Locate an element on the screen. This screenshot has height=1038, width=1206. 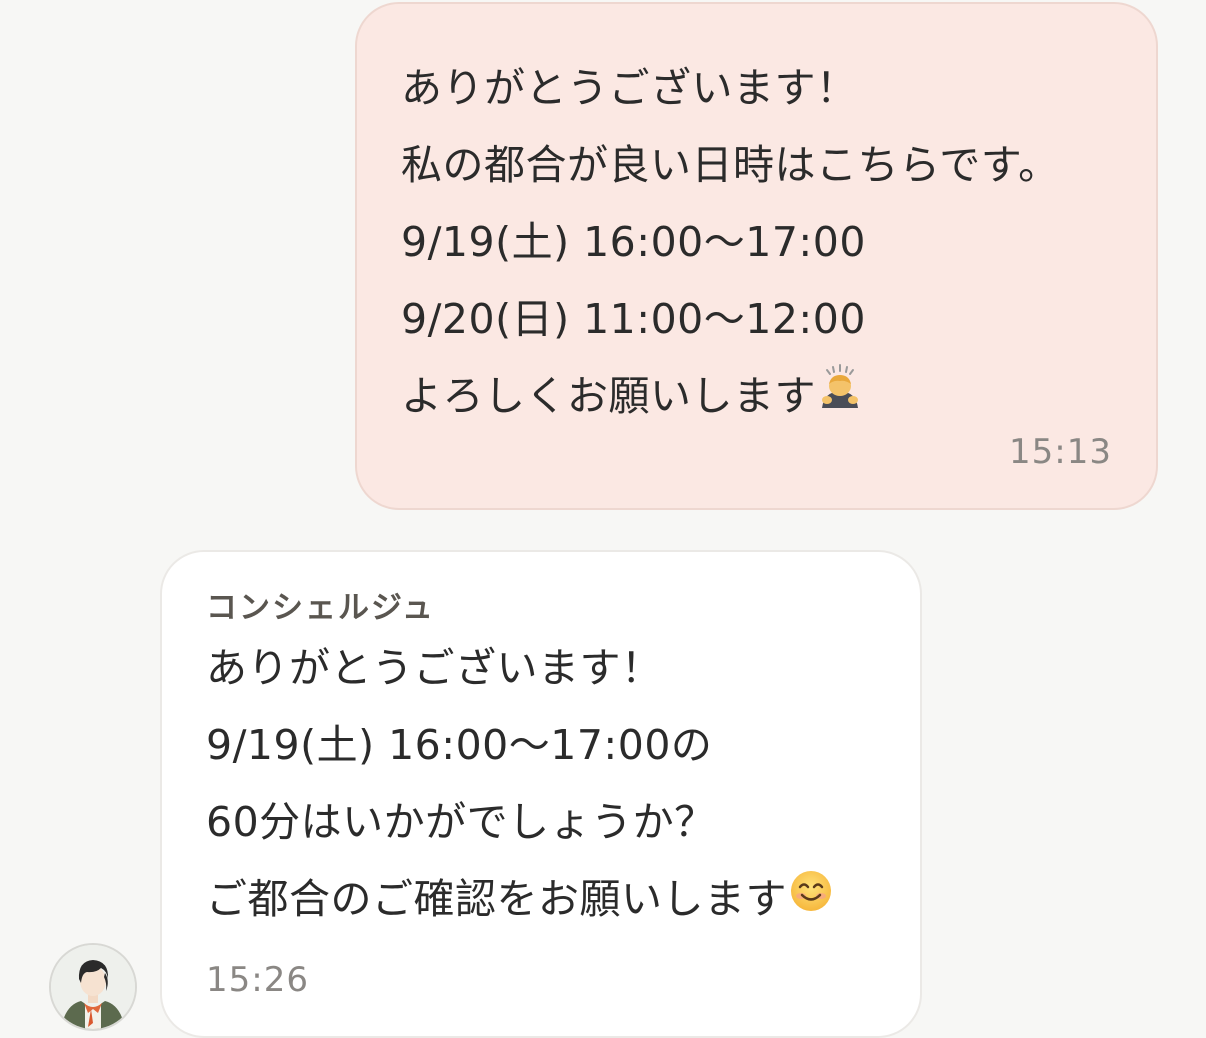
message-line-with-emoji: よろしくお願いします is located at coordinates (758, 396).